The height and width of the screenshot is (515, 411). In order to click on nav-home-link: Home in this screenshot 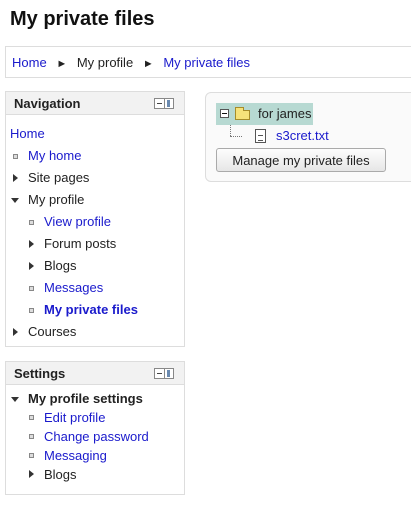, I will do `click(27, 133)`.